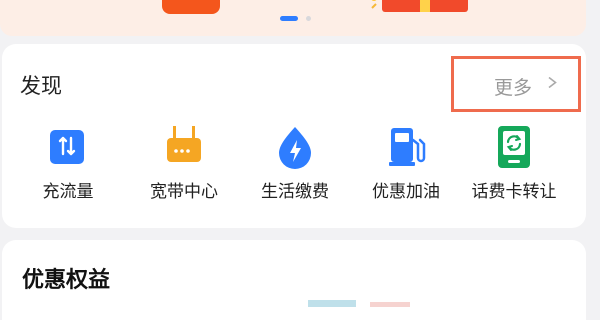 The width and height of the screenshot is (600, 320). Describe the element at coordinates (514, 192) in the screenshot. I see `service-label: 话费卡转让` at that location.